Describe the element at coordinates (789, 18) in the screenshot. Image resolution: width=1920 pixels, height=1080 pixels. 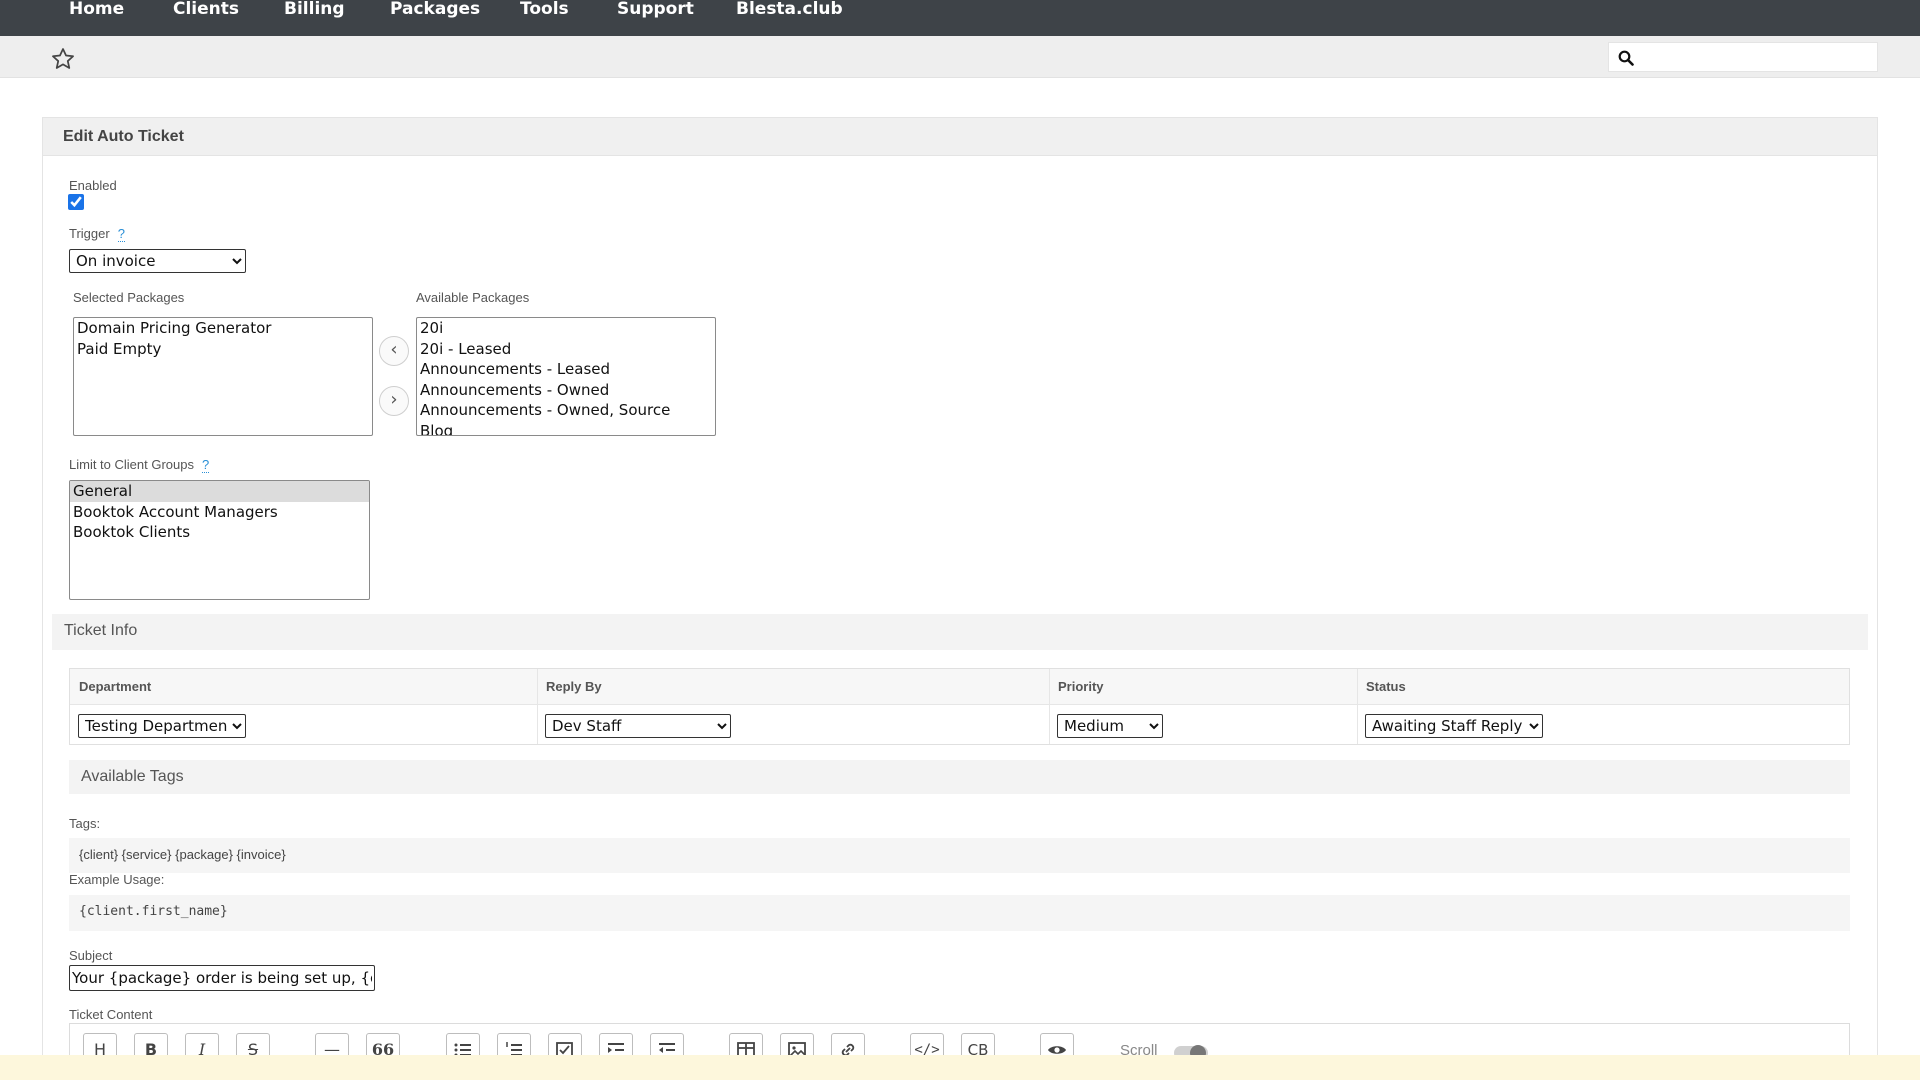
I see `nav-blesta-club: Blesta.club` at that location.